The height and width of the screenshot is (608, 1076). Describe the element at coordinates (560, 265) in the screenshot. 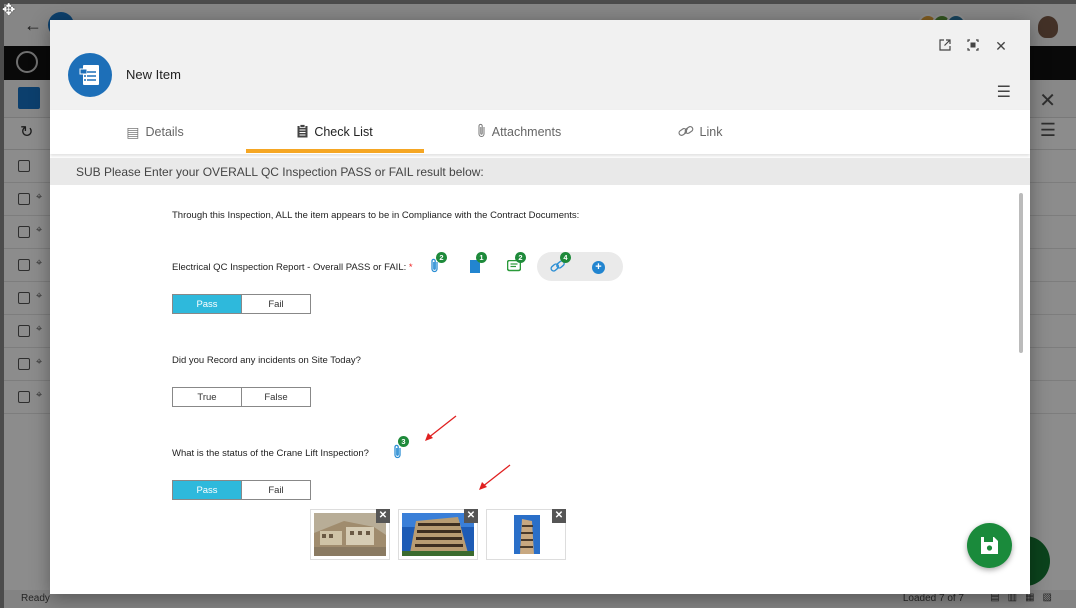

I see `links-button: 4` at that location.